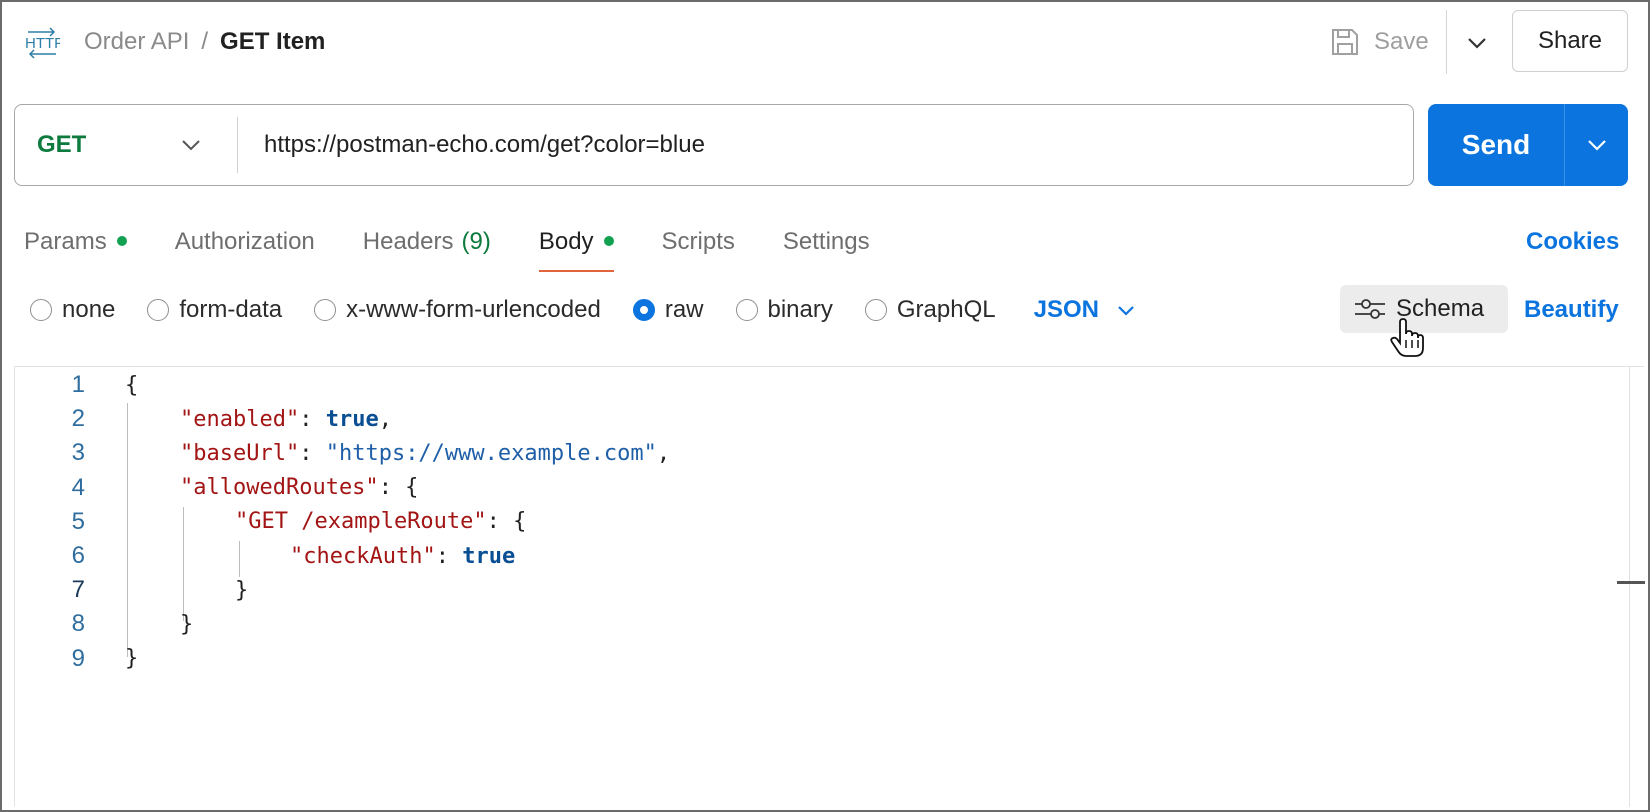 This screenshot has height=812, width=1650. I want to click on save-options-button, so click(1477, 43).